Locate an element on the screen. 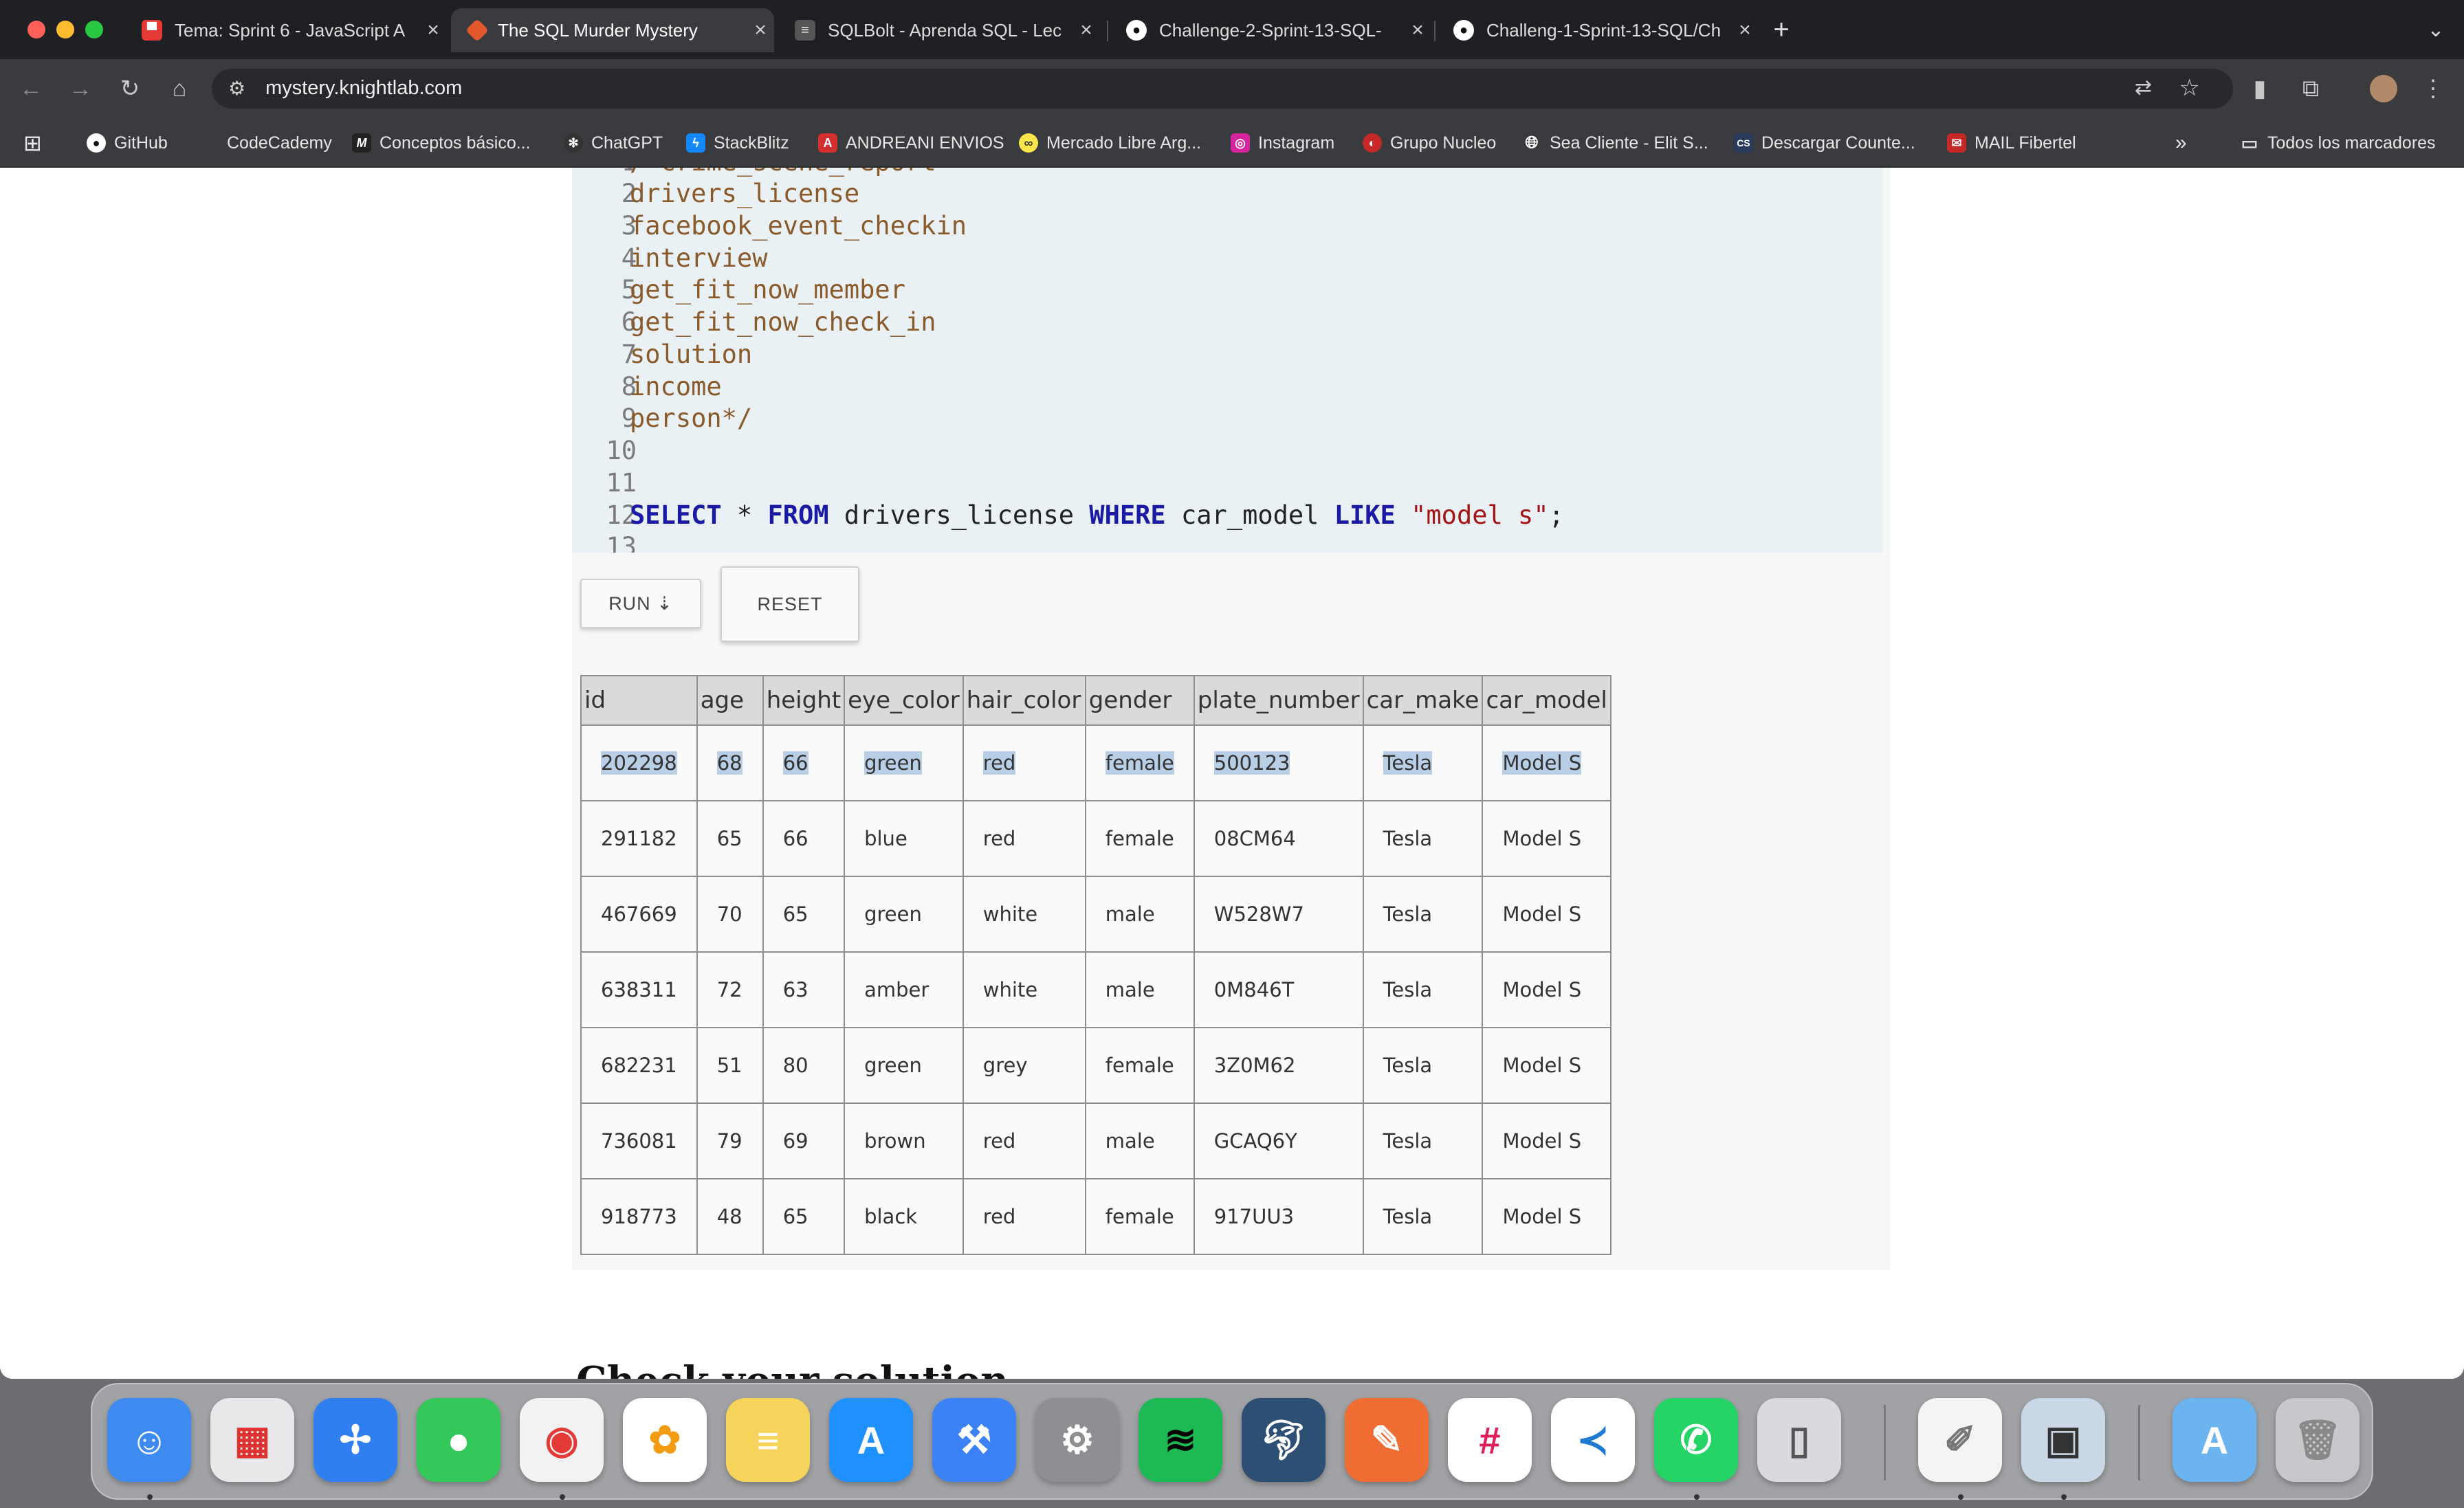 Image resolution: width=2464 pixels, height=1508 pixels. github-icon: ● is located at coordinates (1136, 30).